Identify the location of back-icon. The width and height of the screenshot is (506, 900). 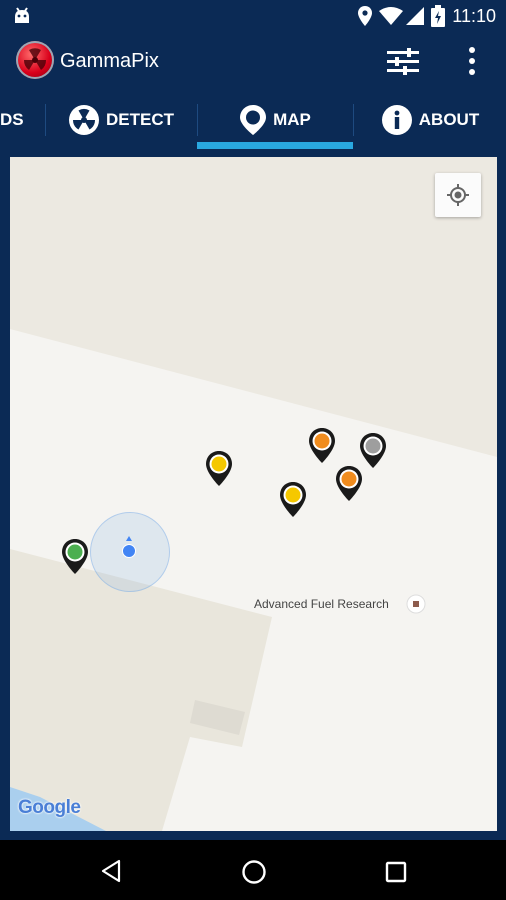
(111, 871).